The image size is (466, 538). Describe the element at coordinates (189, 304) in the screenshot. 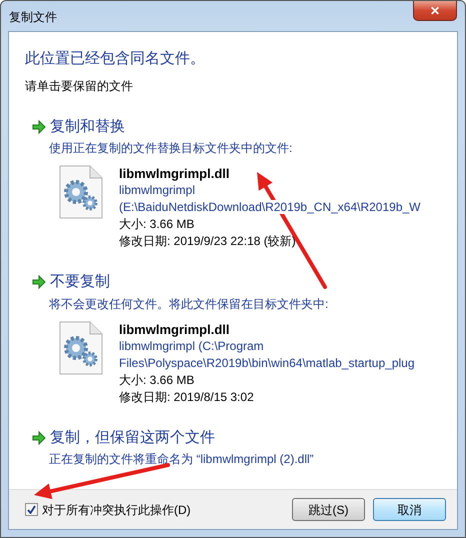

I see `option-description: 将不会更改任何文件。将此文件保留在目标文件夹中:` at that location.